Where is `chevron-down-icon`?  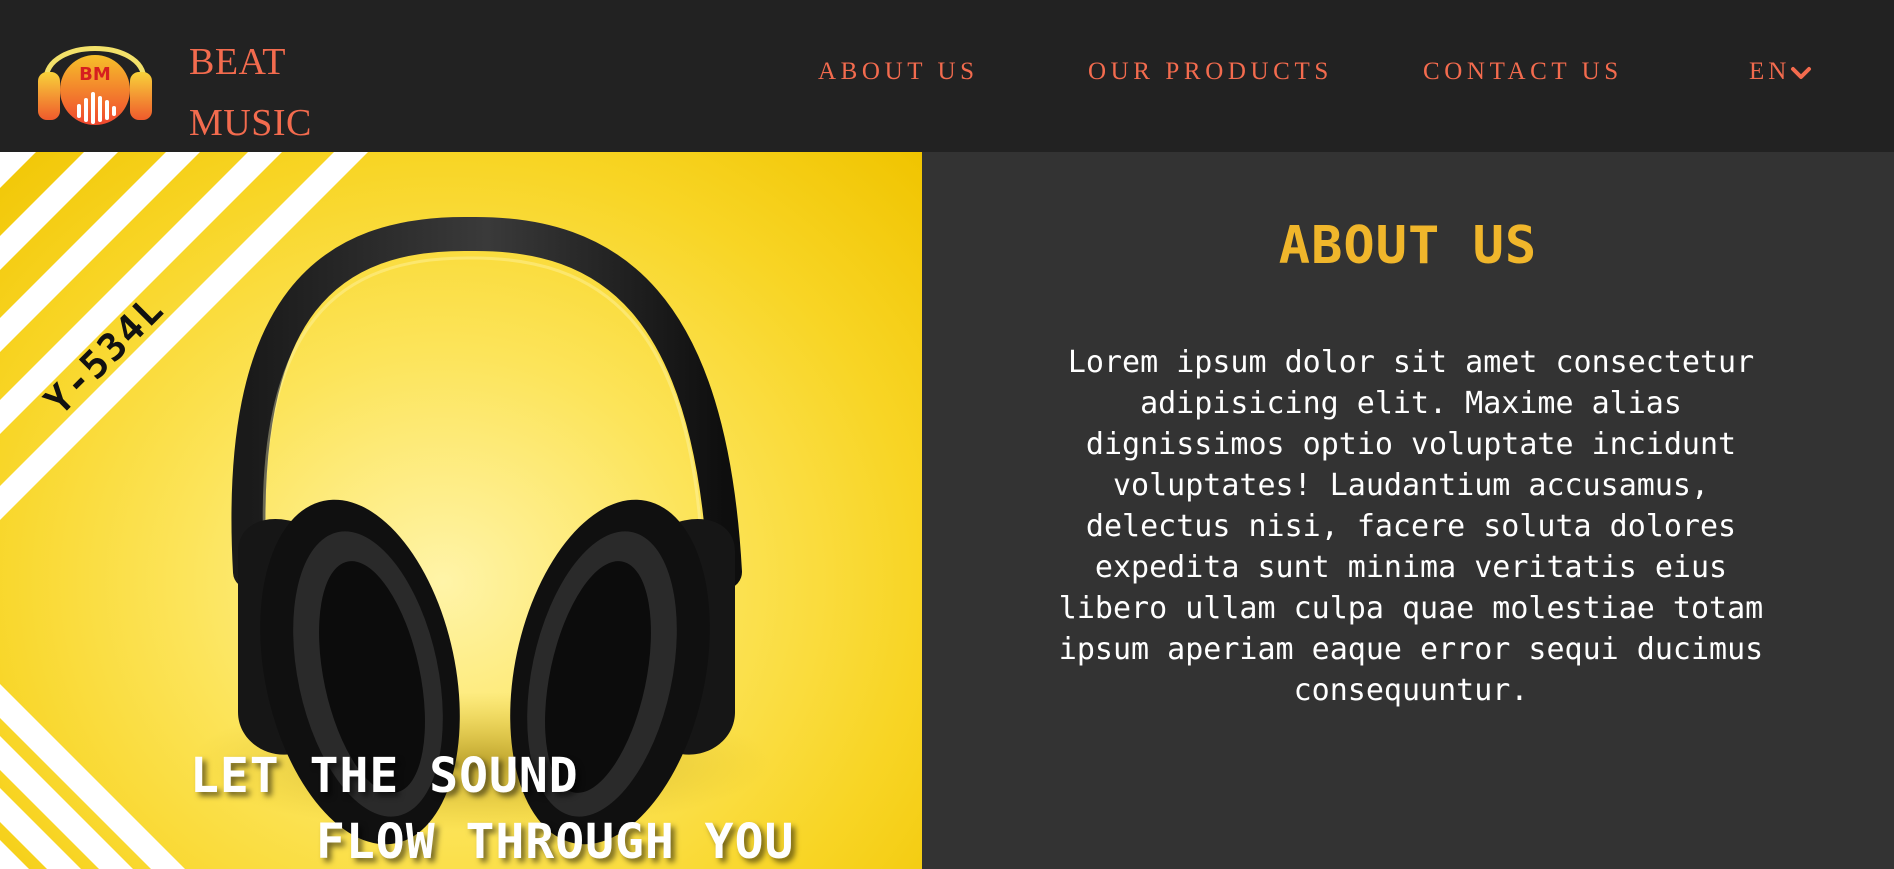 chevron-down-icon is located at coordinates (1801, 73).